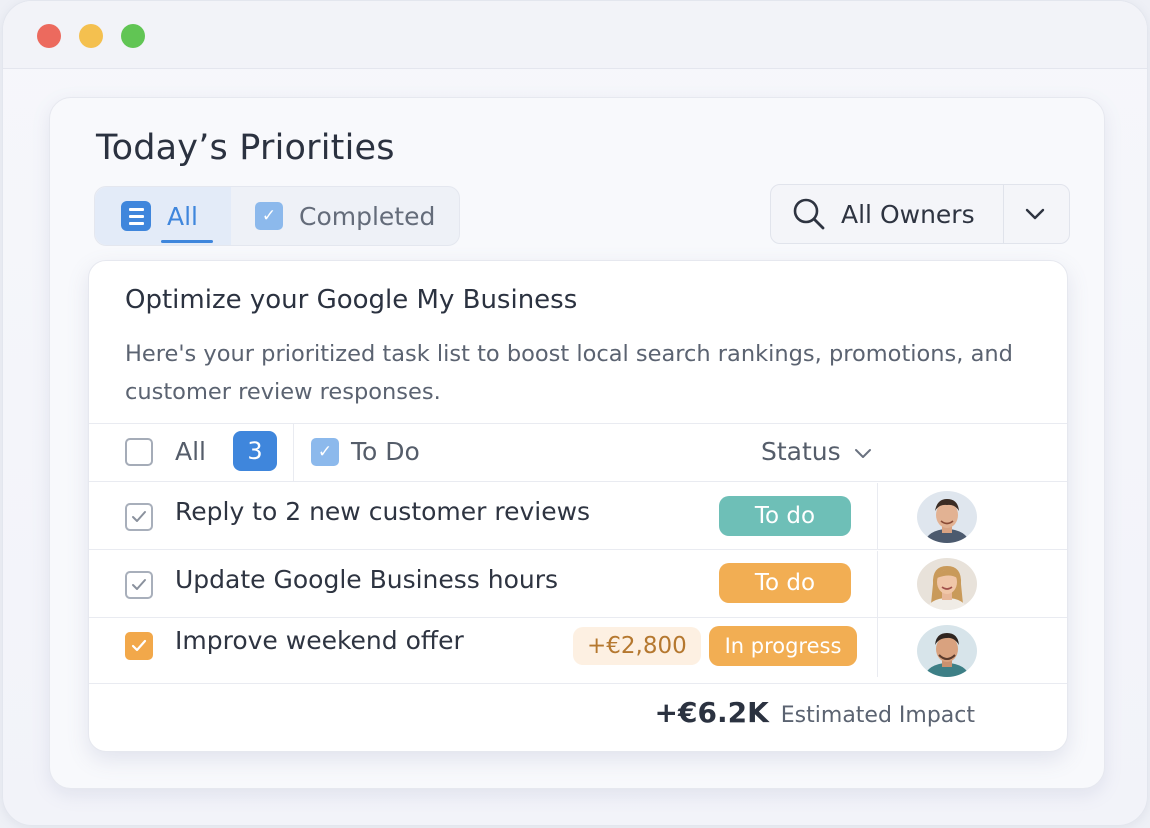 This screenshot has height=828, width=1150. What do you see at coordinates (49, 36) in the screenshot?
I see `close-window-button` at bounding box center [49, 36].